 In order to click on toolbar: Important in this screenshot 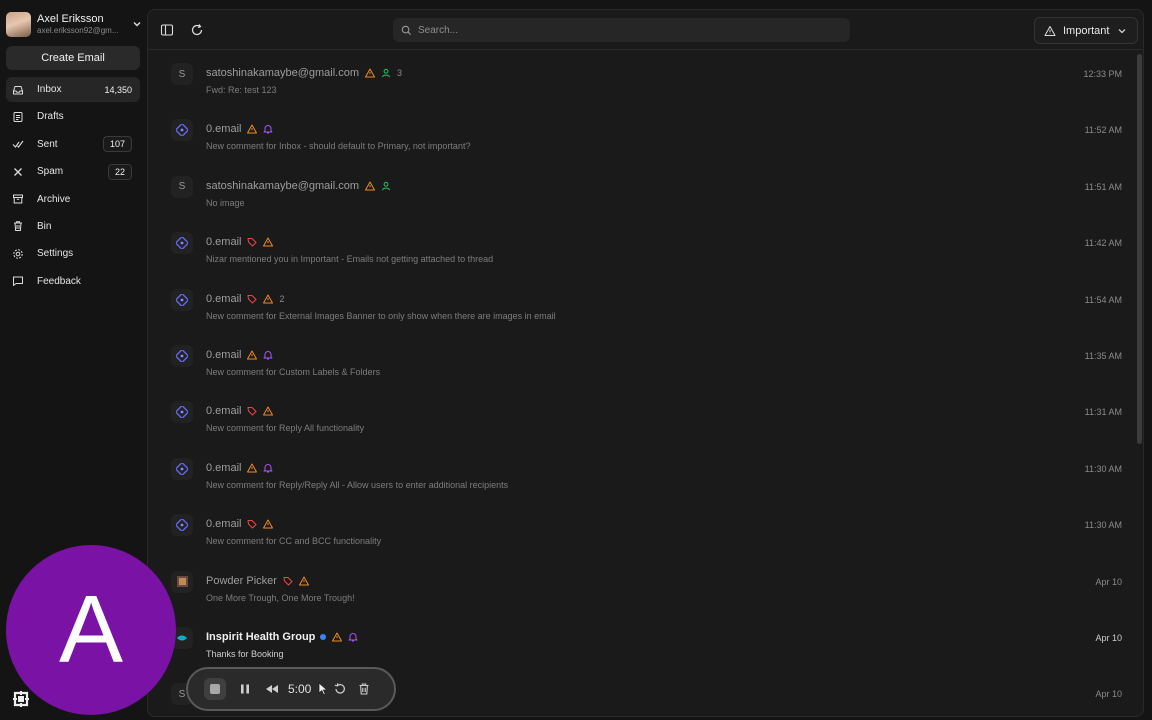, I will do `click(645, 30)`.